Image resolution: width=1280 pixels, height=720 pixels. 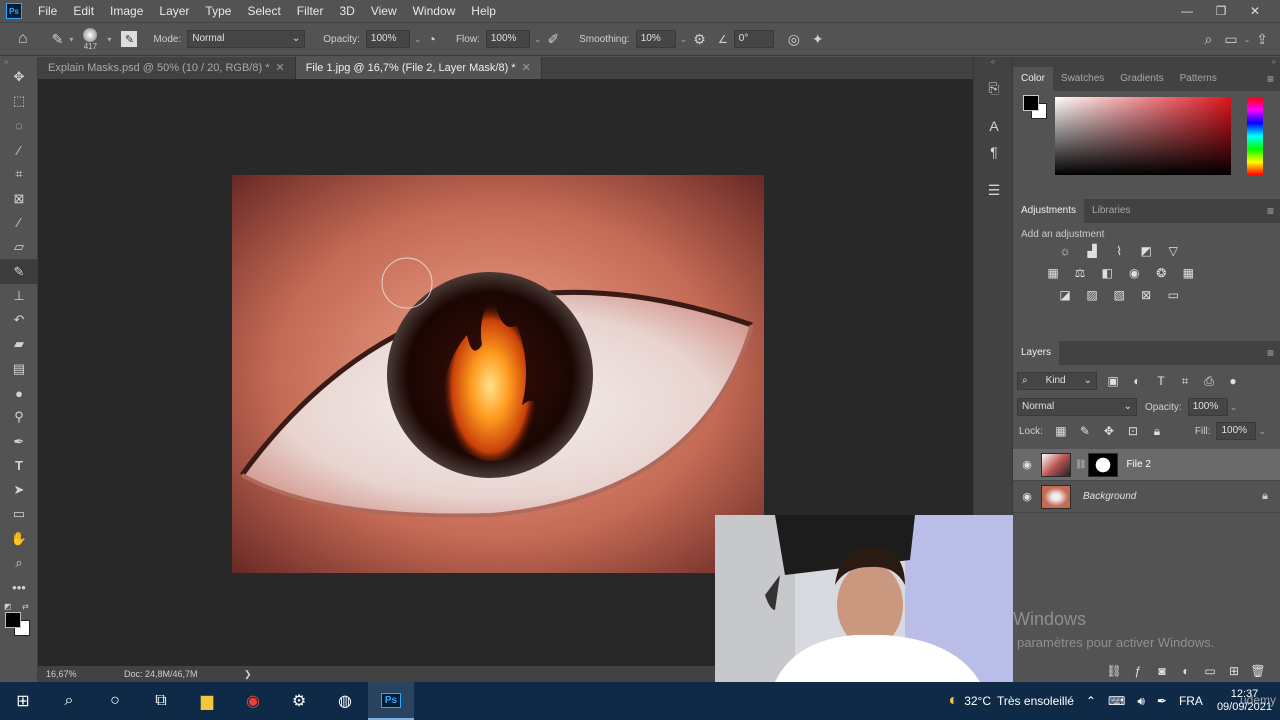 I want to click on healing-brush-tool-icon: ▱, so click(x=19, y=247).